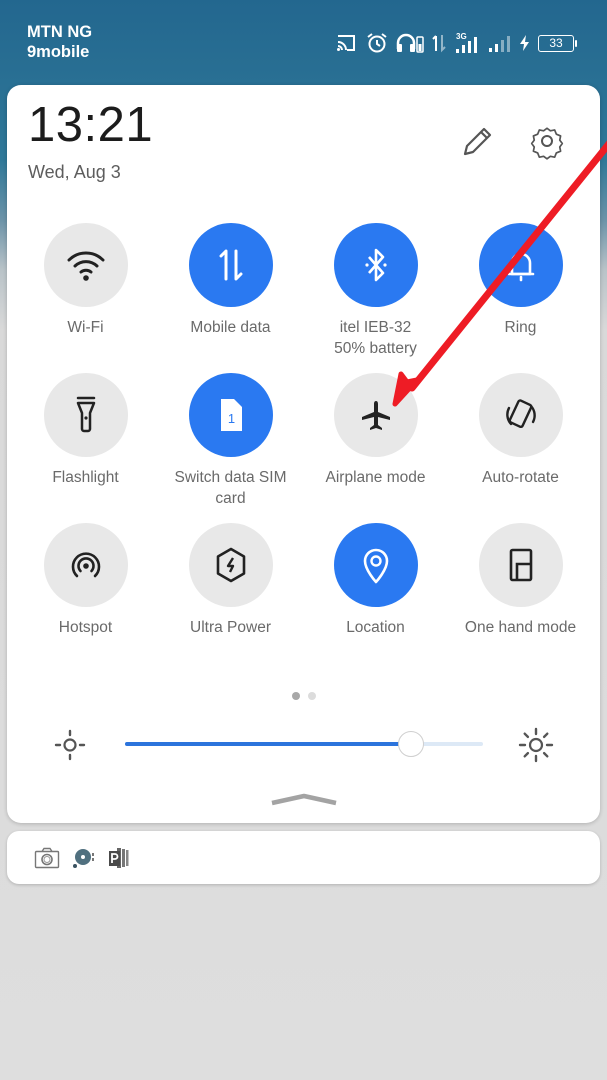 The height and width of the screenshot is (1080, 607). Describe the element at coordinates (230, 418) in the screenshot. I see `svg-text: 1` at that location.